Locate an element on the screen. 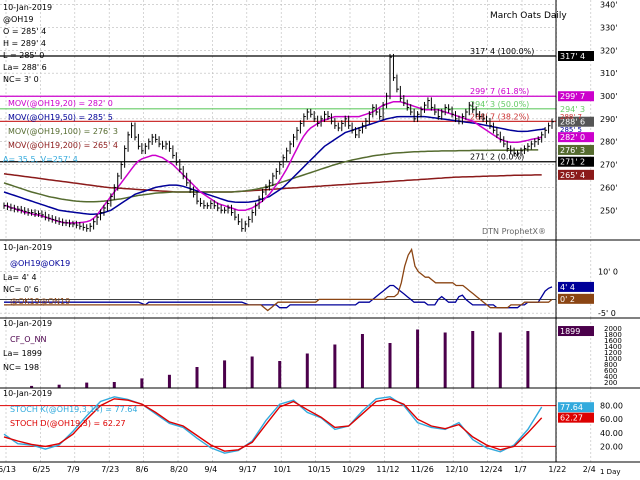 This screenshot has width=640, height=480. price-high: H = 289' 4 is located at coordinates (24, 43).